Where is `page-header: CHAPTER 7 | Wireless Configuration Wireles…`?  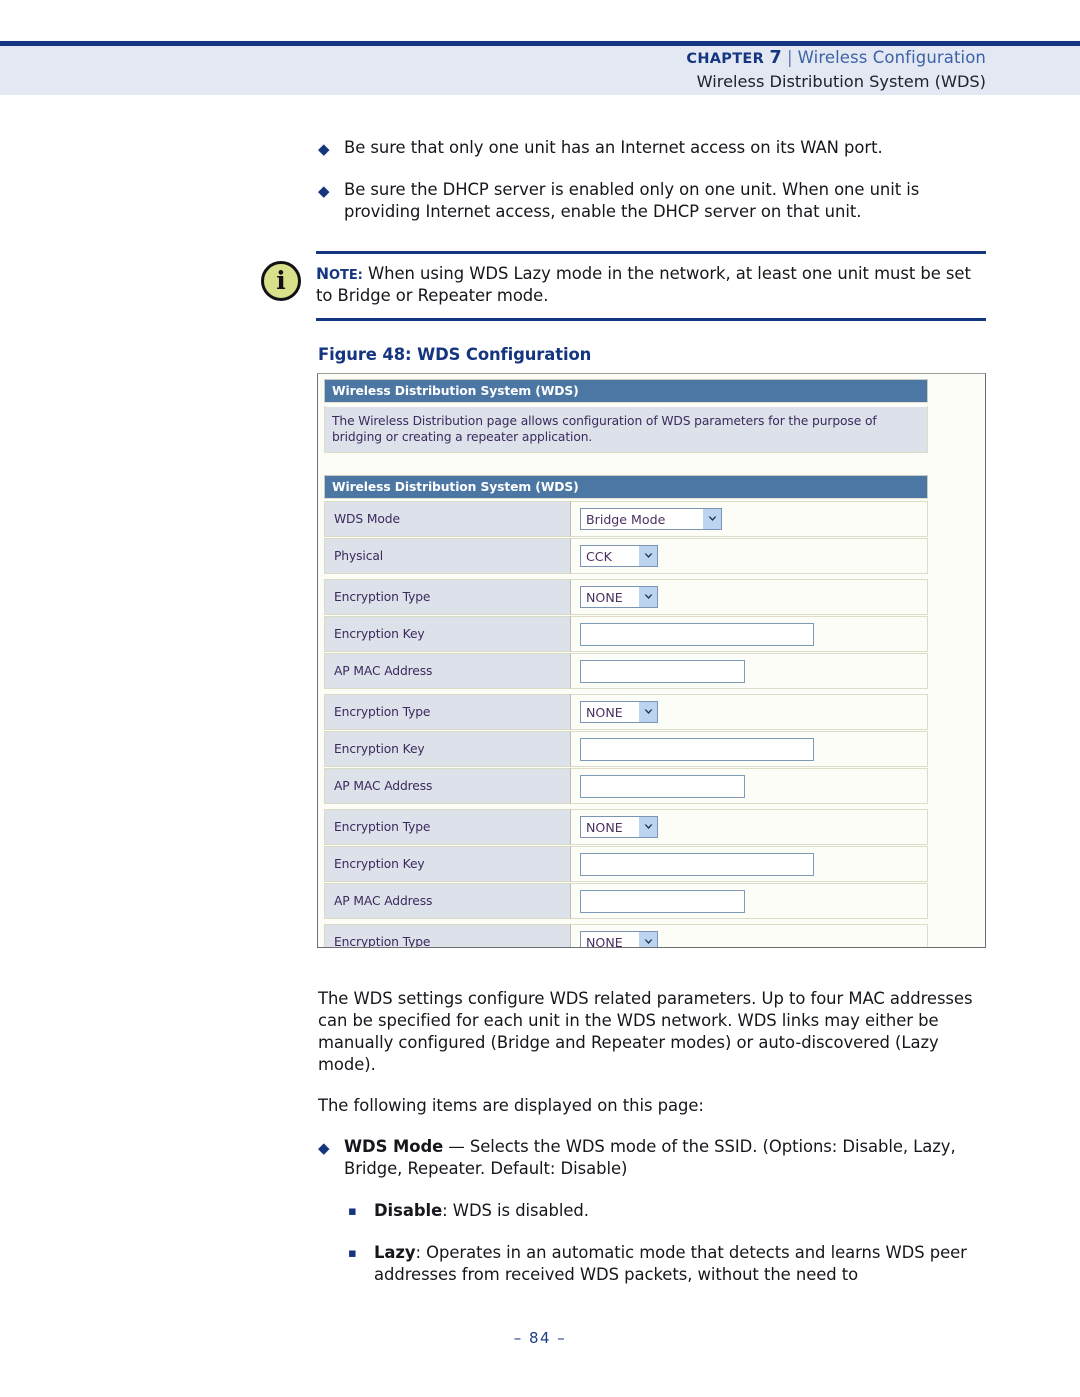
page-header: CHAPTER 7 | Wireless Configuration Wireles… is located at coordinates (540, 69).